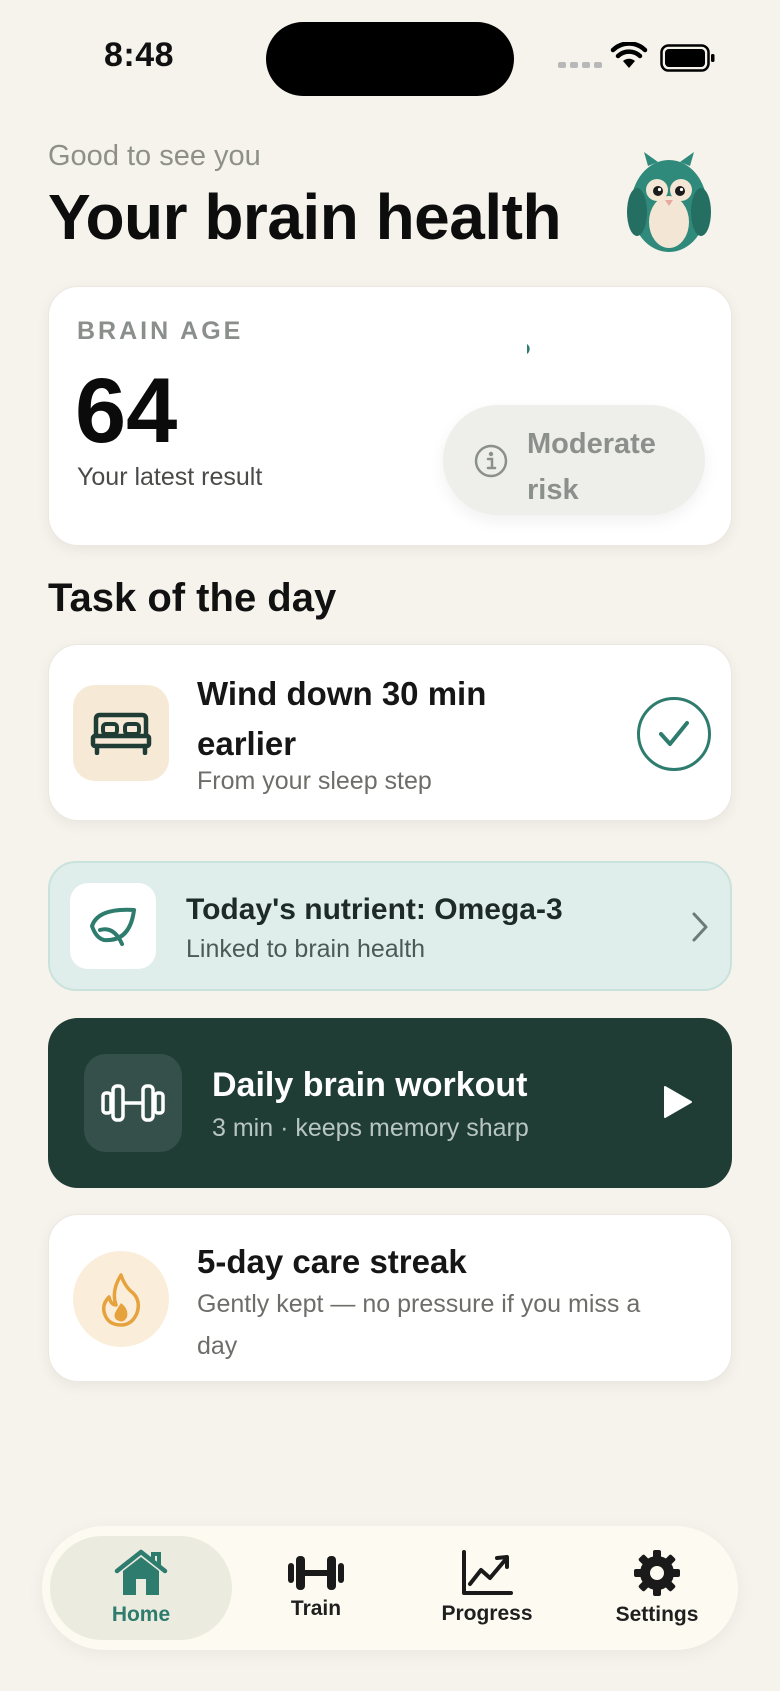 The width and height of the screenshot is (780, 1691). I want to click on workout-subtitle: 3 min · keeps memory sharp, so click(370, 1128).